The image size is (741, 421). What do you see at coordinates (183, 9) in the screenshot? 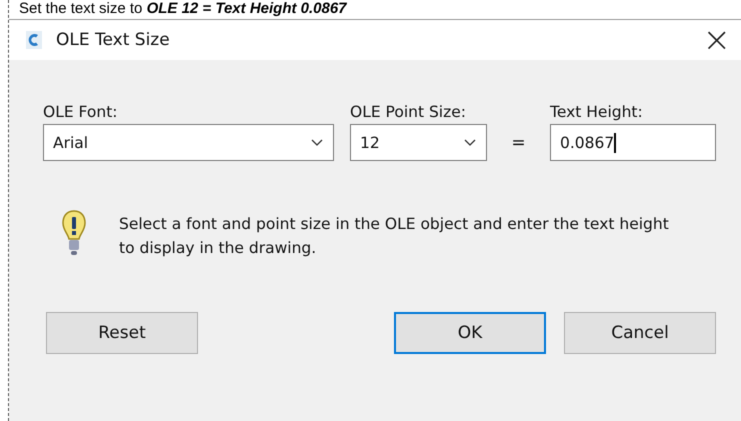
I see `caption-text: Set the text size to OLE 12 = Text Height 0.0867` at bounding box center [183, 9].